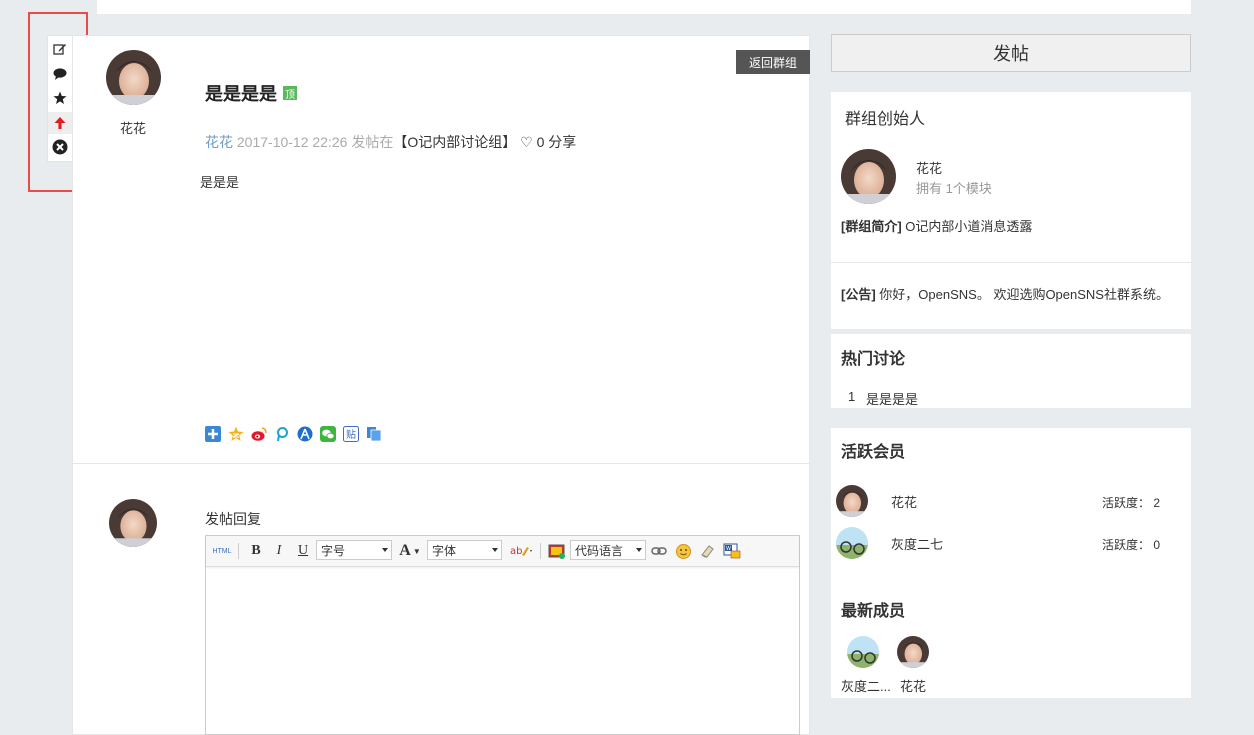 The image size is (1254, 735). What do you see at coordinates (220, 182) in the screenshot?
I see `post-body: 是是是` at bounding box center [220, 182].